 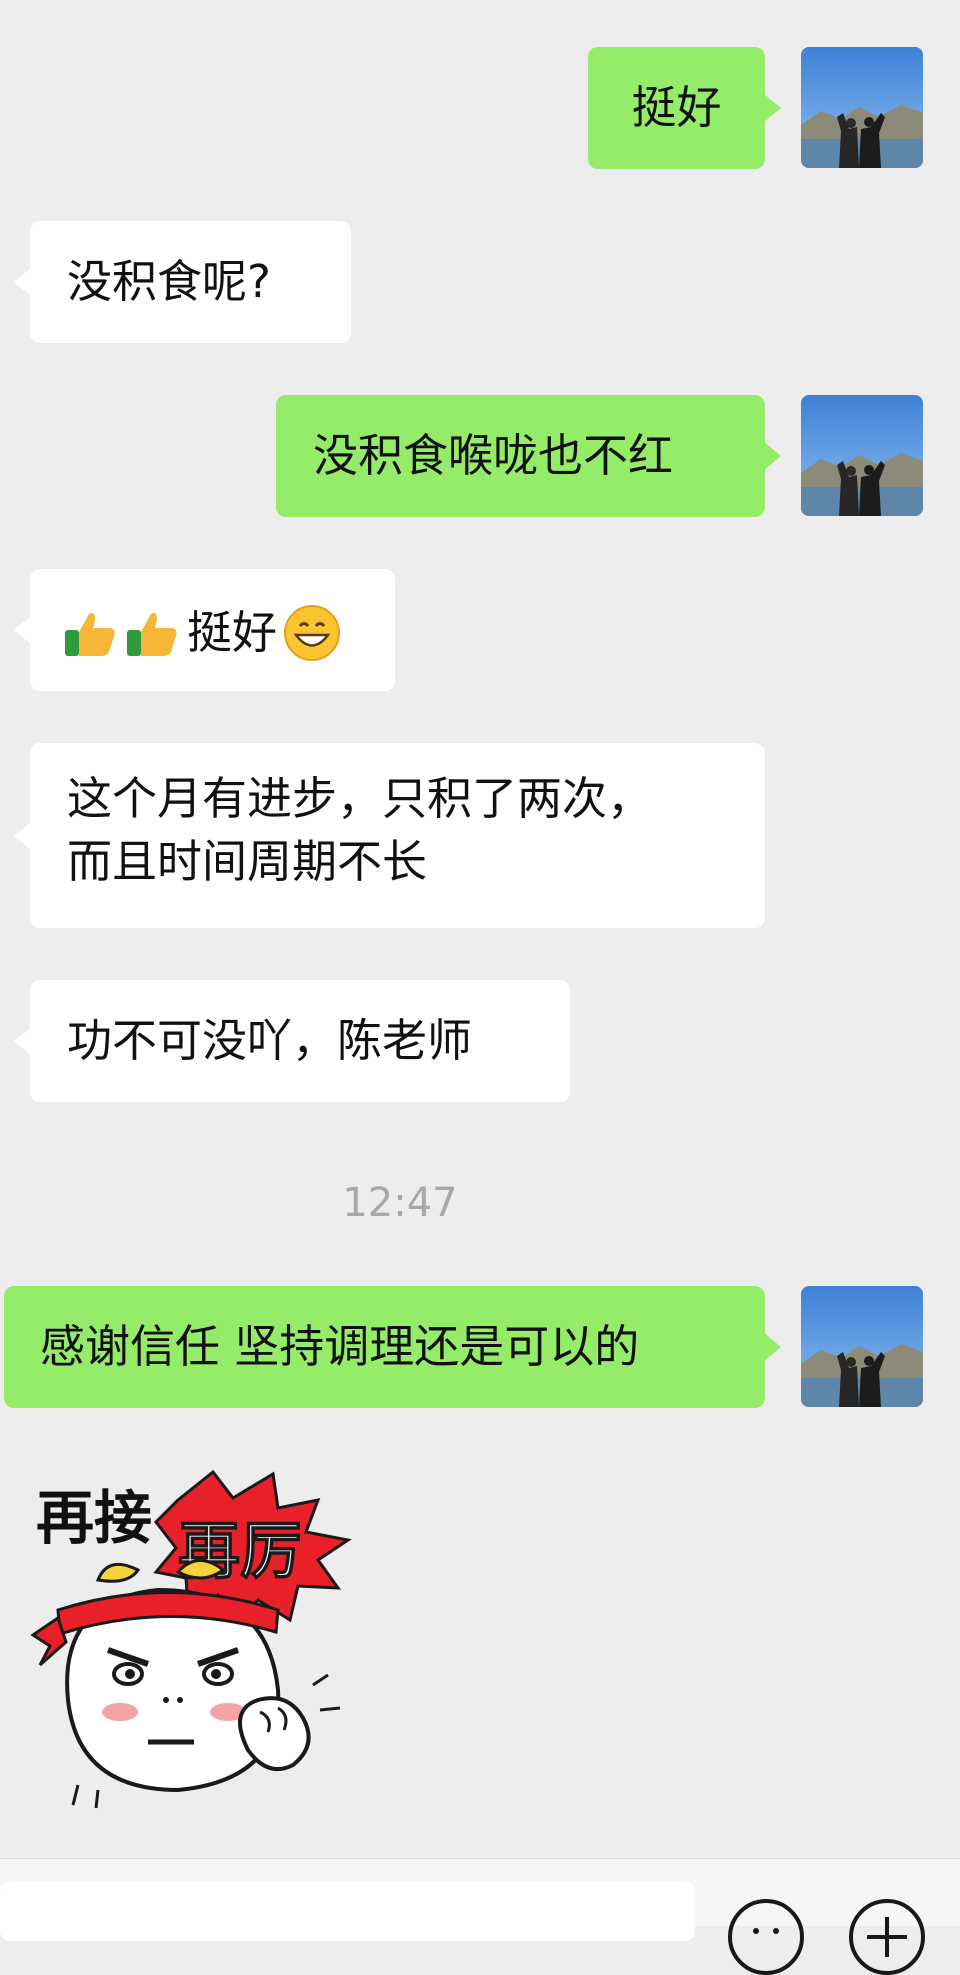 What do you see at coordinates (191, 1639) in the screenshot?
I see `sticker-image: 再接 再厉` at bounding box center [191, 1639].